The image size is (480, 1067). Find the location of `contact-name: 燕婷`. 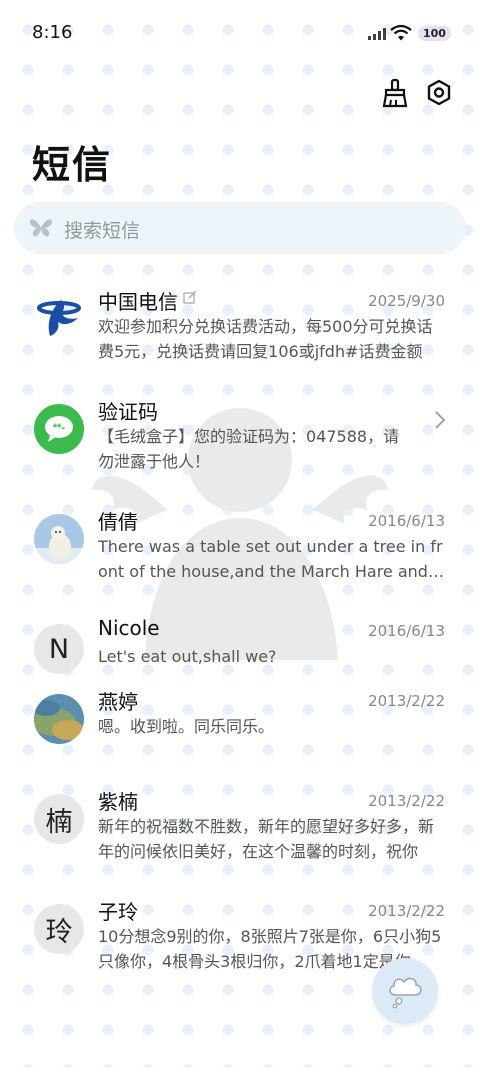

contact-name: 燕婷 is located at coordinates (118, 702).